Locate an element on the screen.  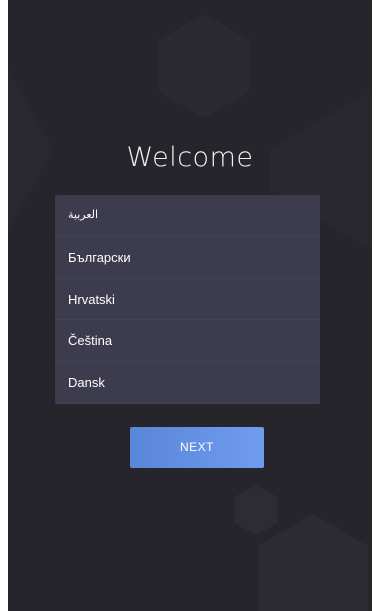
language-option-bulgarian: Български is located at coordinates (187, 258).